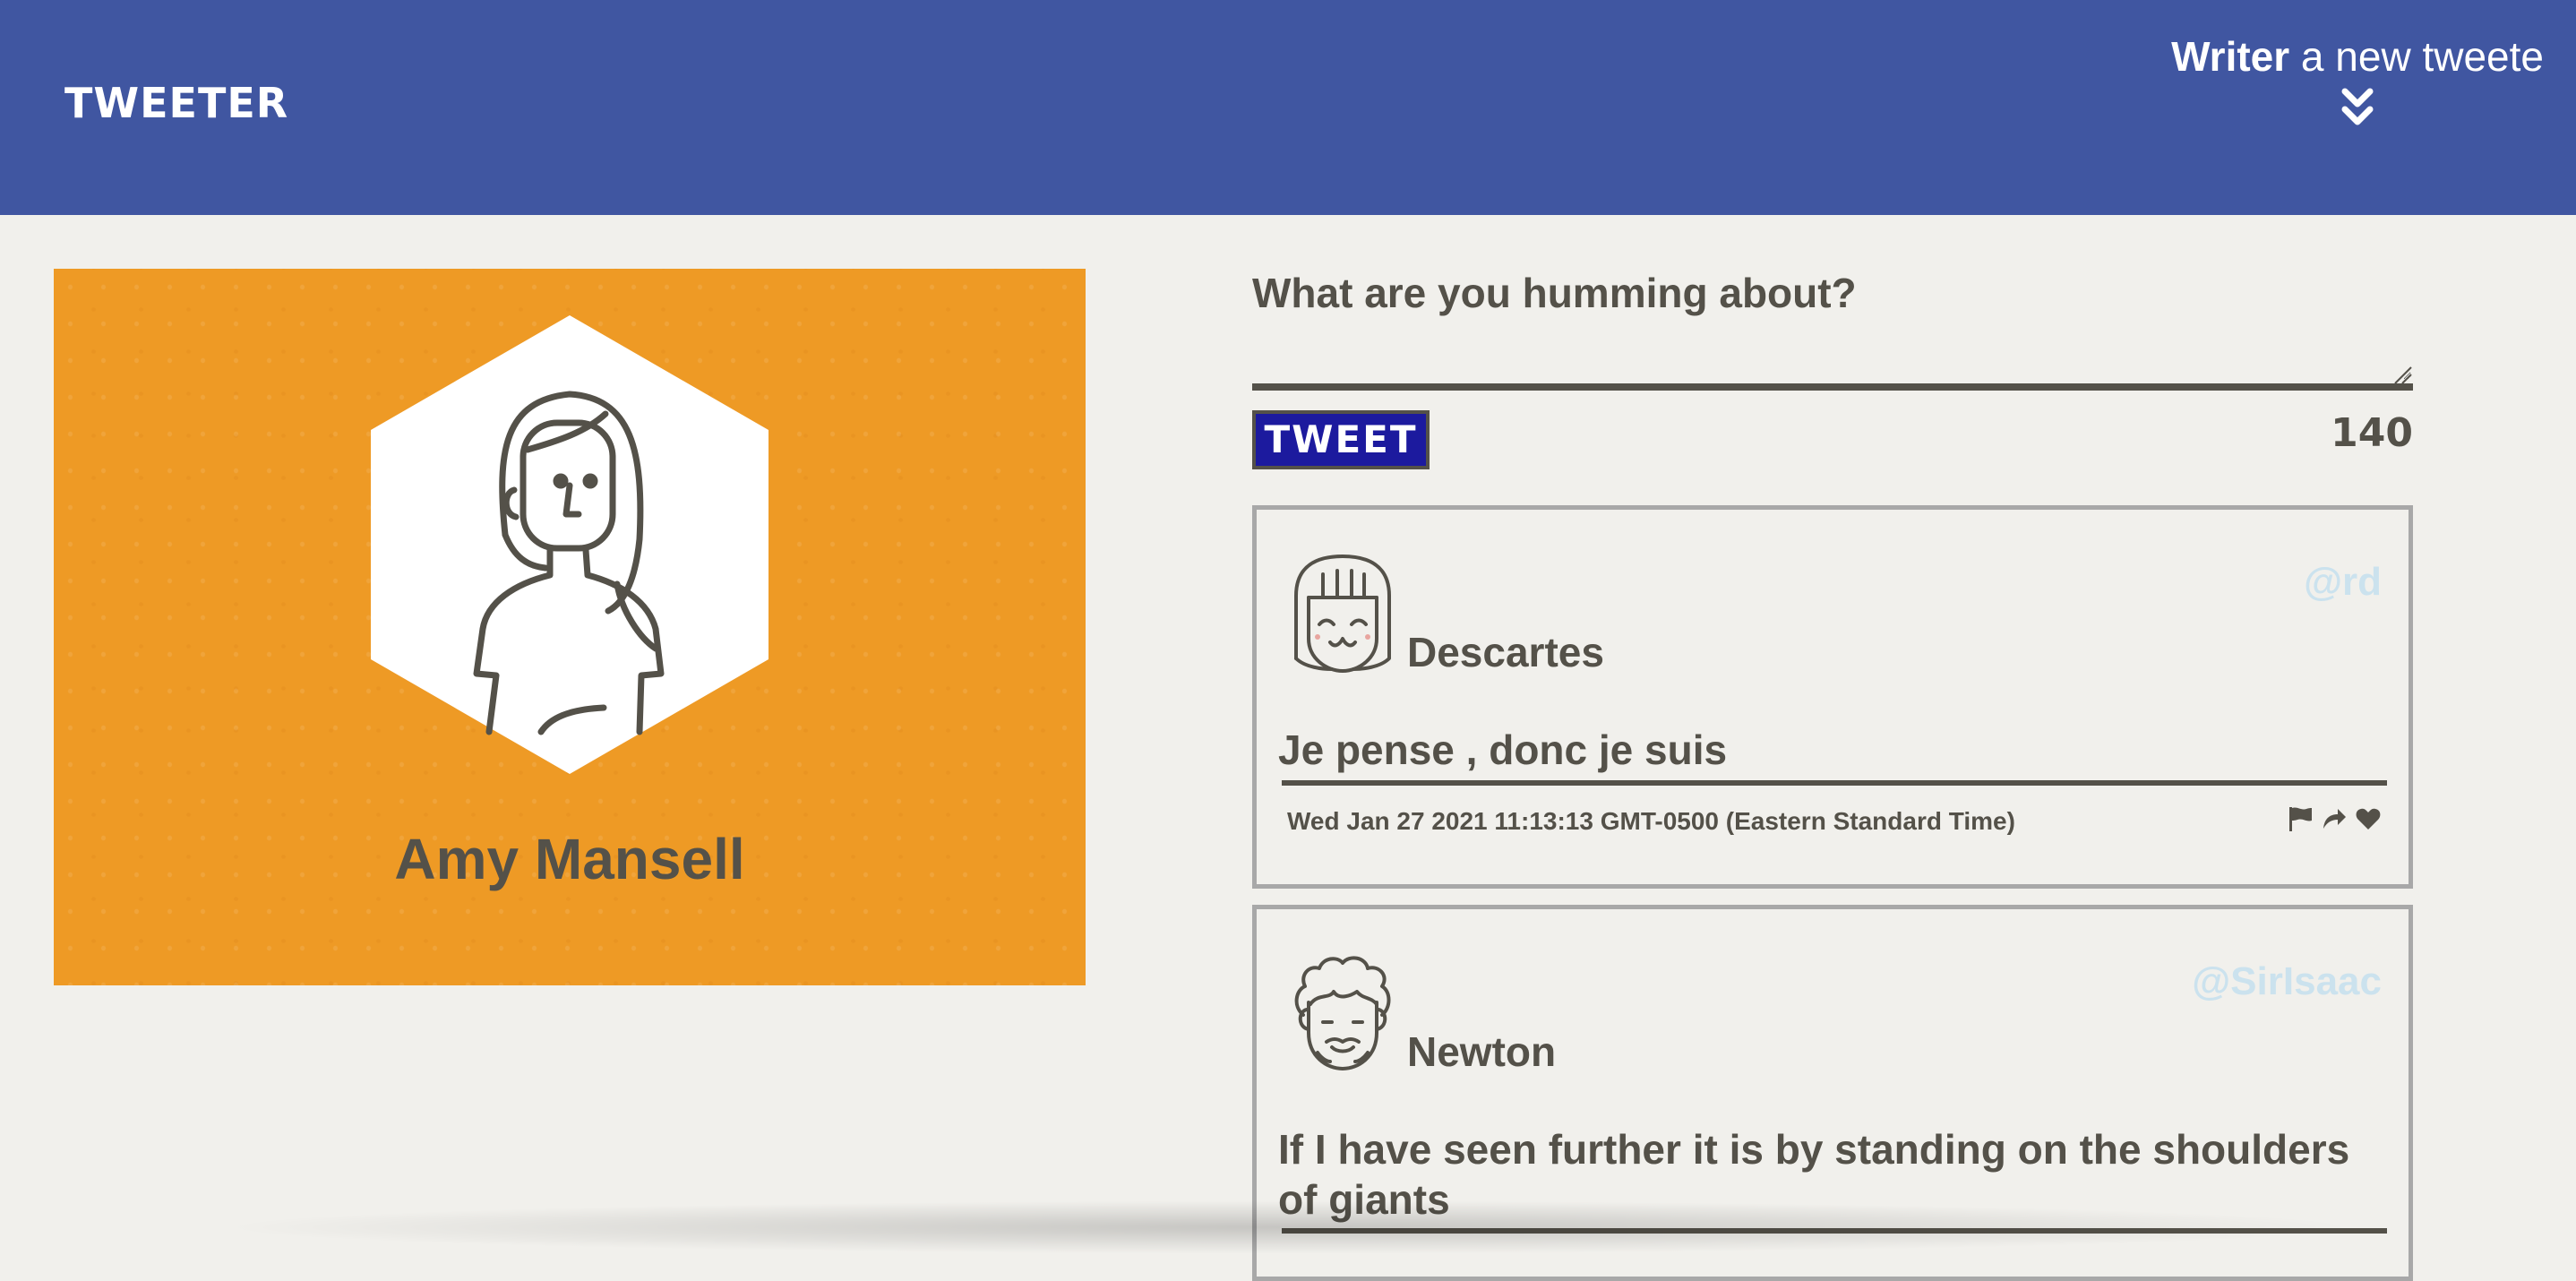 This screenshot has height=1281, width=2576. What do you see at coordinates (2402, 374) in the screenshot?
I see `resize-grip-icon` at bounding box center [2402, 374].